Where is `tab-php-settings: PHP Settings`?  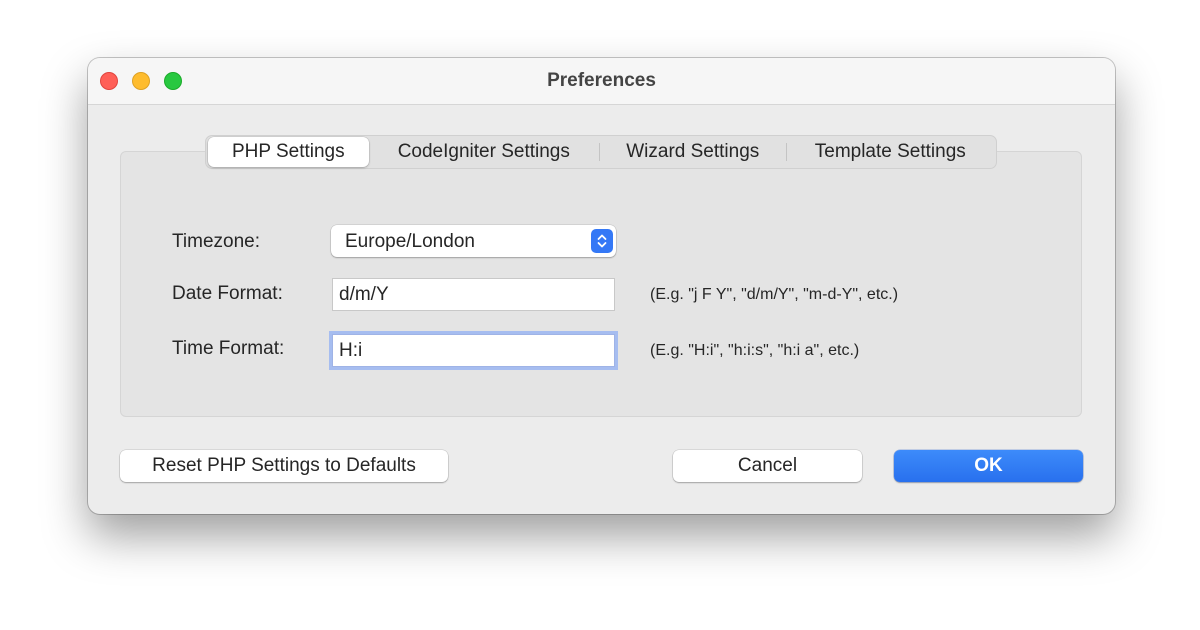 tab-php-settings: PHP Settings is located at coordinates (288, 152).